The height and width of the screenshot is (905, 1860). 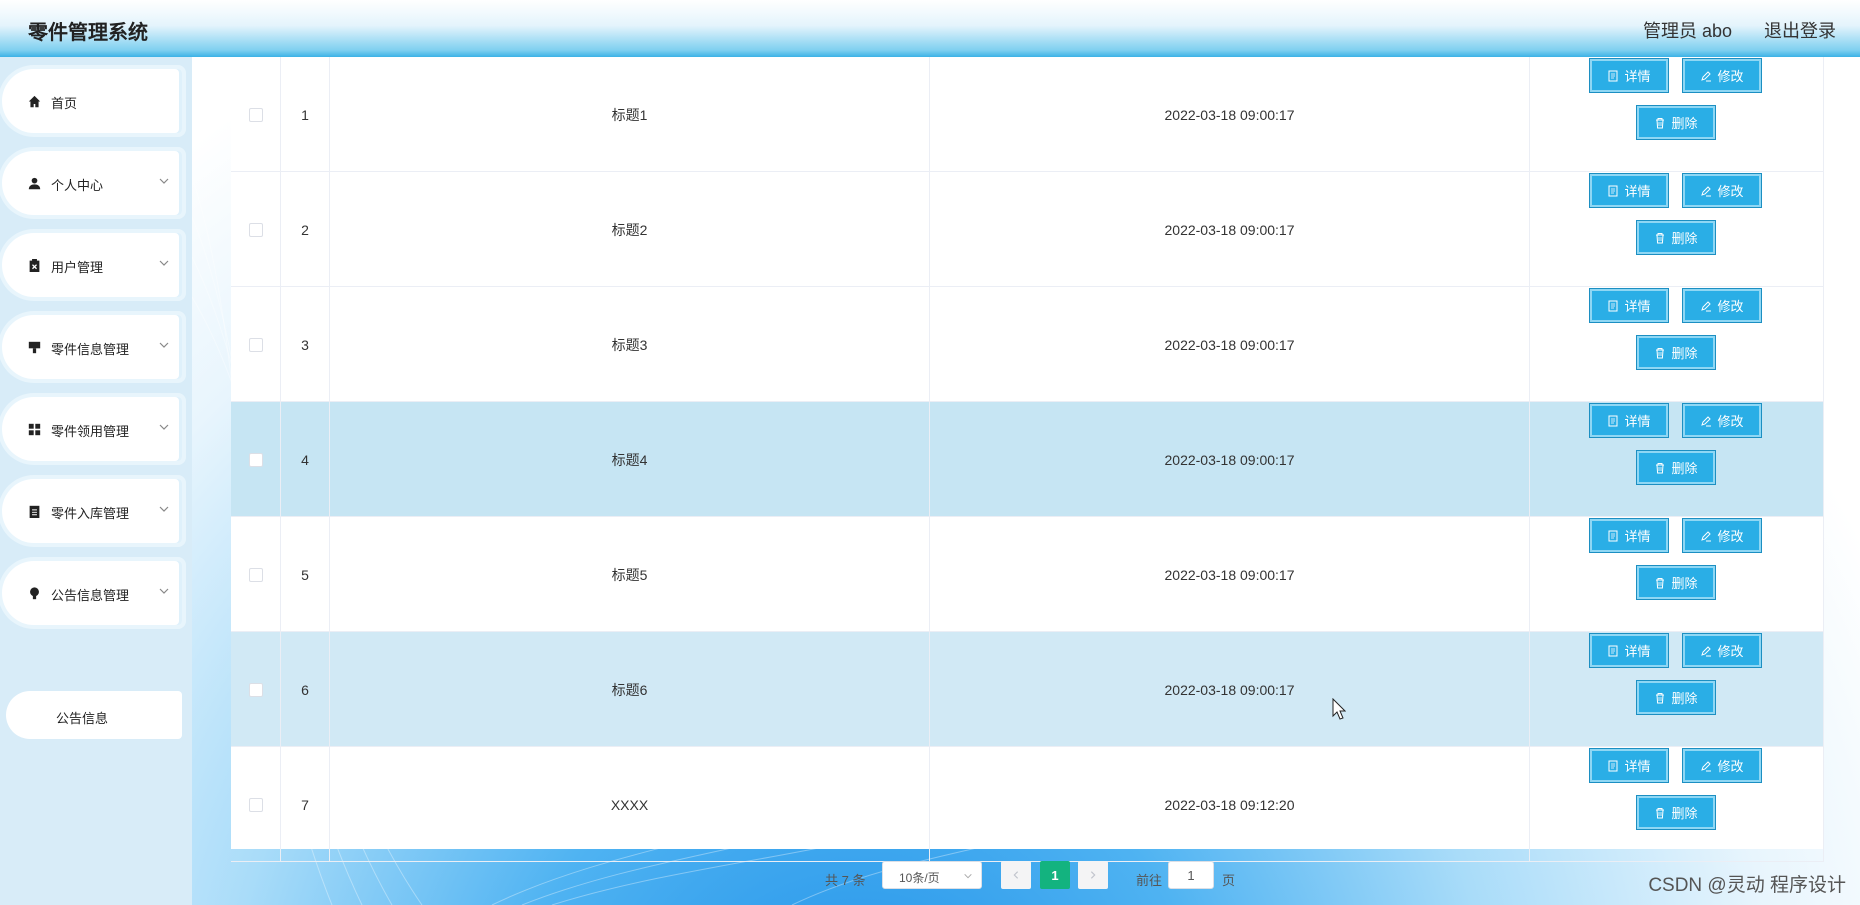 What do you see at coordinates (77, 267) in the screenshot?
I see `sidebar-item-label: 用户管理` at bounding box center [77, 267].